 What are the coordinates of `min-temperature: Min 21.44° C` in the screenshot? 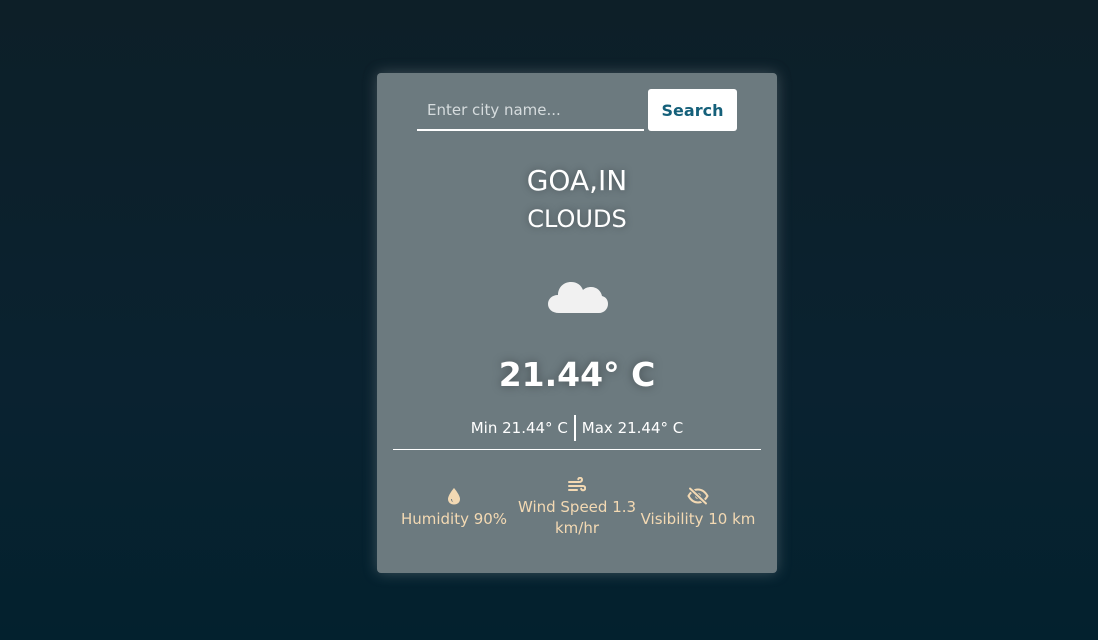 It's located at (519, 428).